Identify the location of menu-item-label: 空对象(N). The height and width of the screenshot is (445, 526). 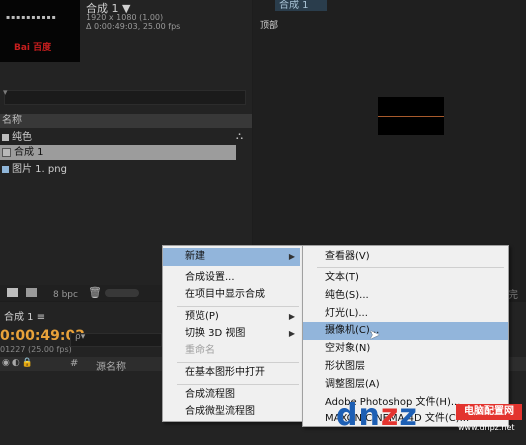
(348, 348).